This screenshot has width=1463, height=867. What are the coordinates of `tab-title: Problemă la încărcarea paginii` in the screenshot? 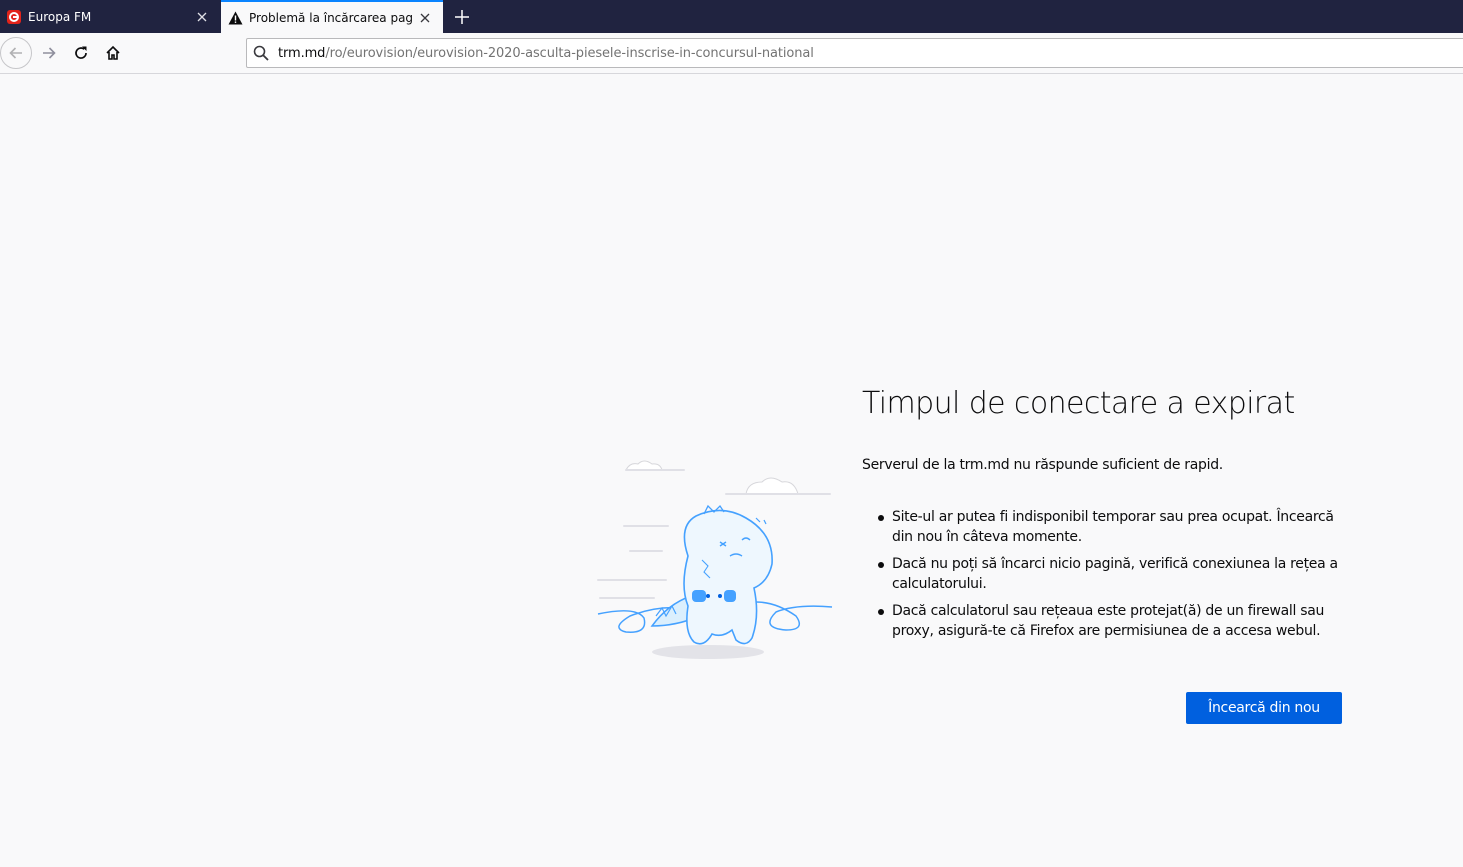 It's located at (331, 17).